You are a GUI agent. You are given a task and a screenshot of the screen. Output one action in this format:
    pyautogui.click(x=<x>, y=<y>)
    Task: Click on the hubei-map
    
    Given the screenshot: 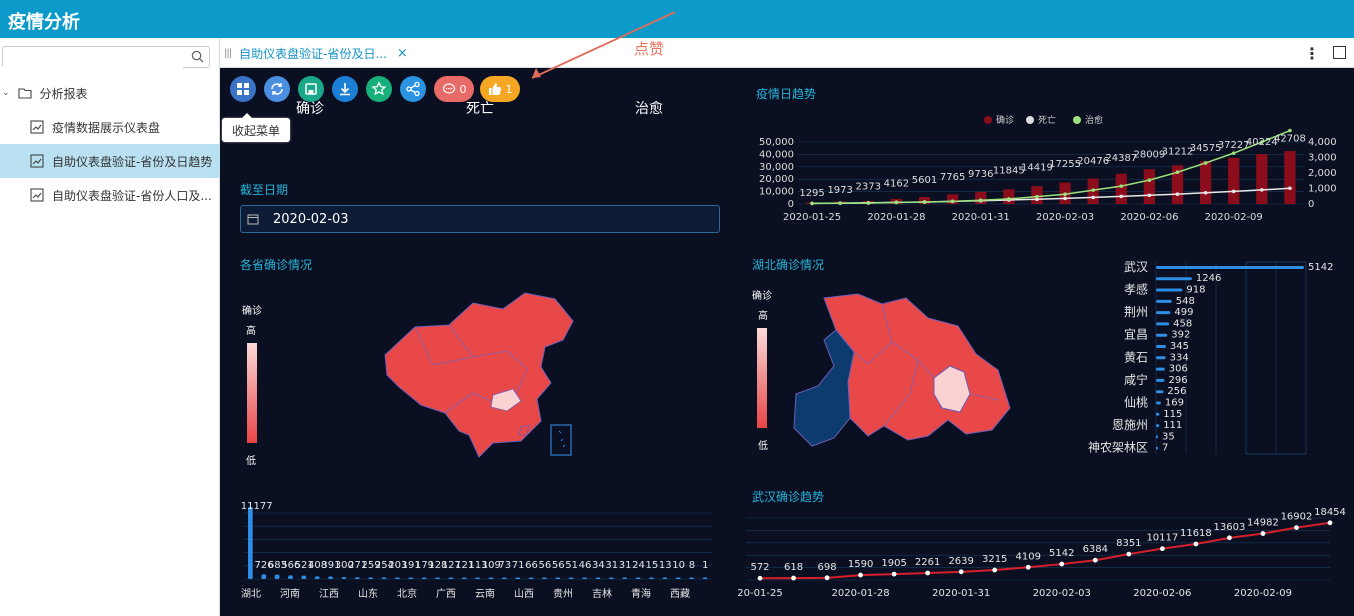 What is the action you would take?
    pyautogui.click(x=900, y=372)
    